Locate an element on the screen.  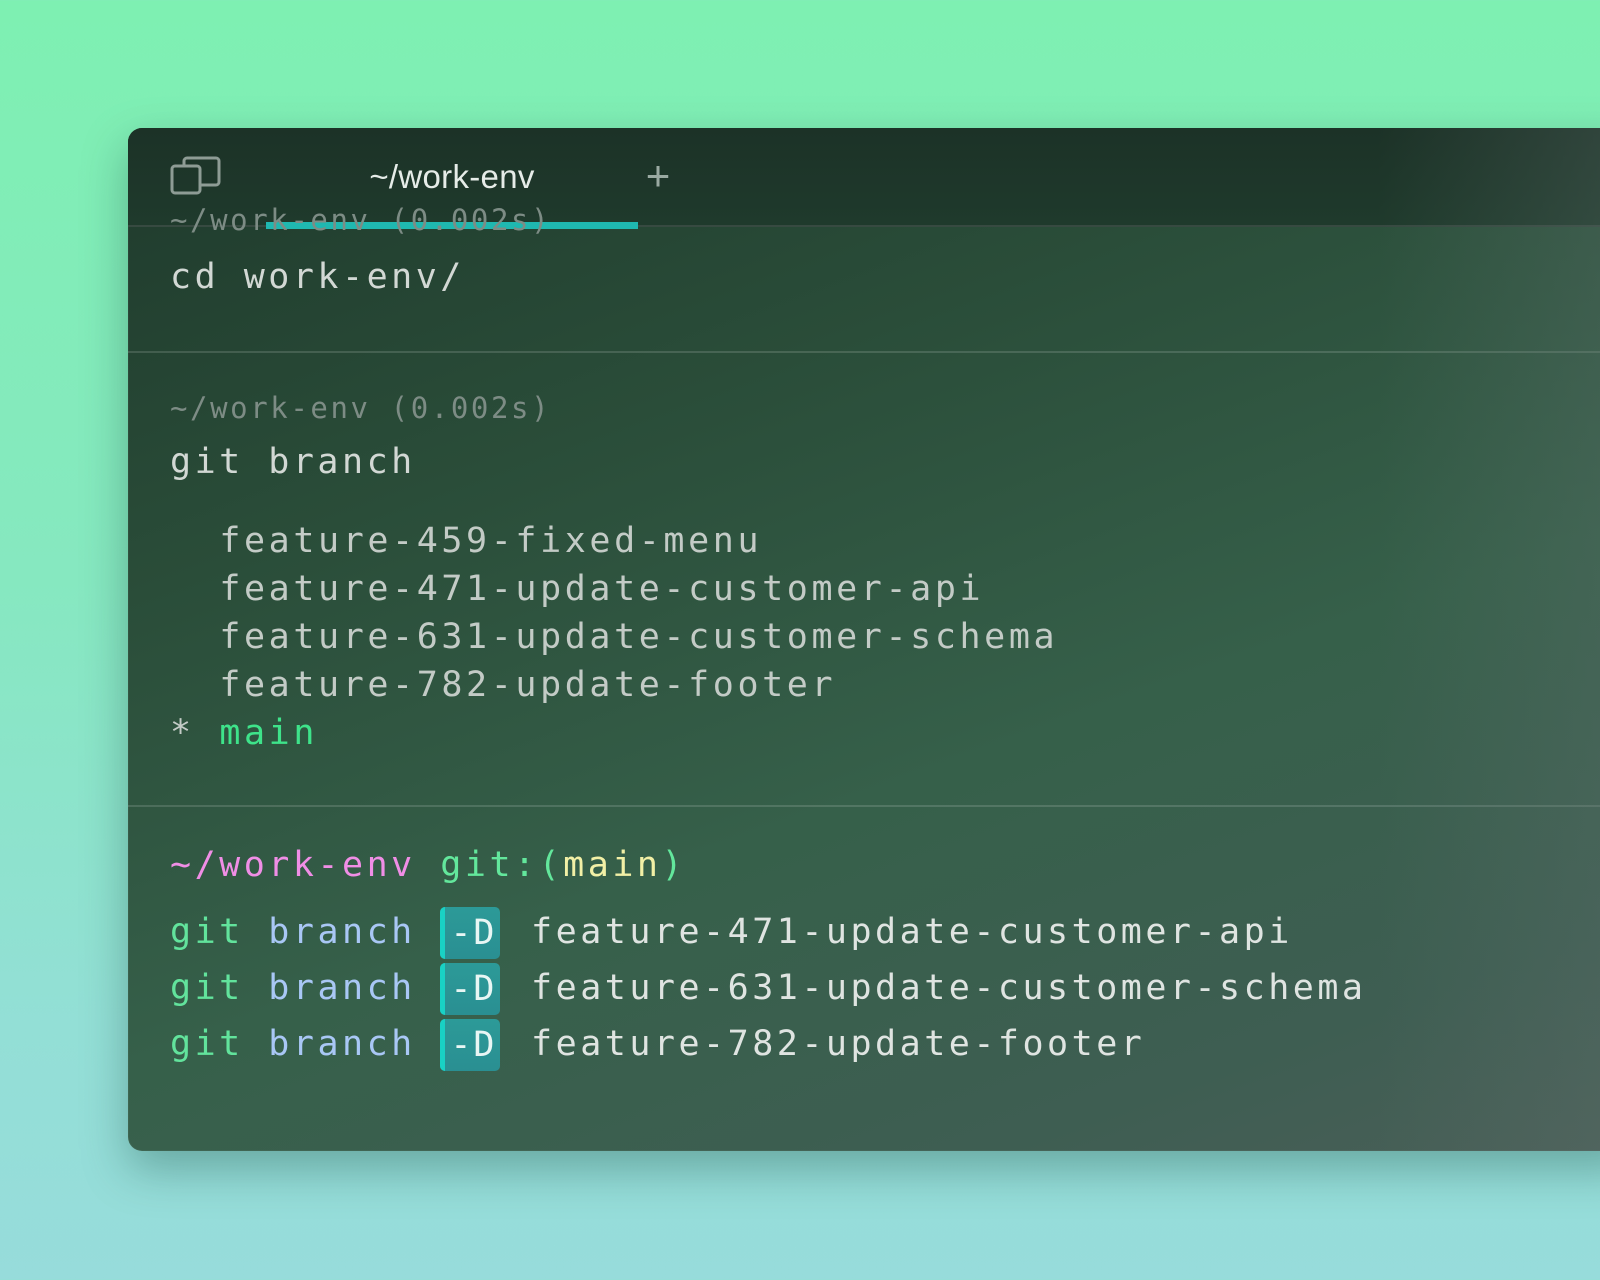
prompt-path: ~/work-env is located at coordinates (293, 865).